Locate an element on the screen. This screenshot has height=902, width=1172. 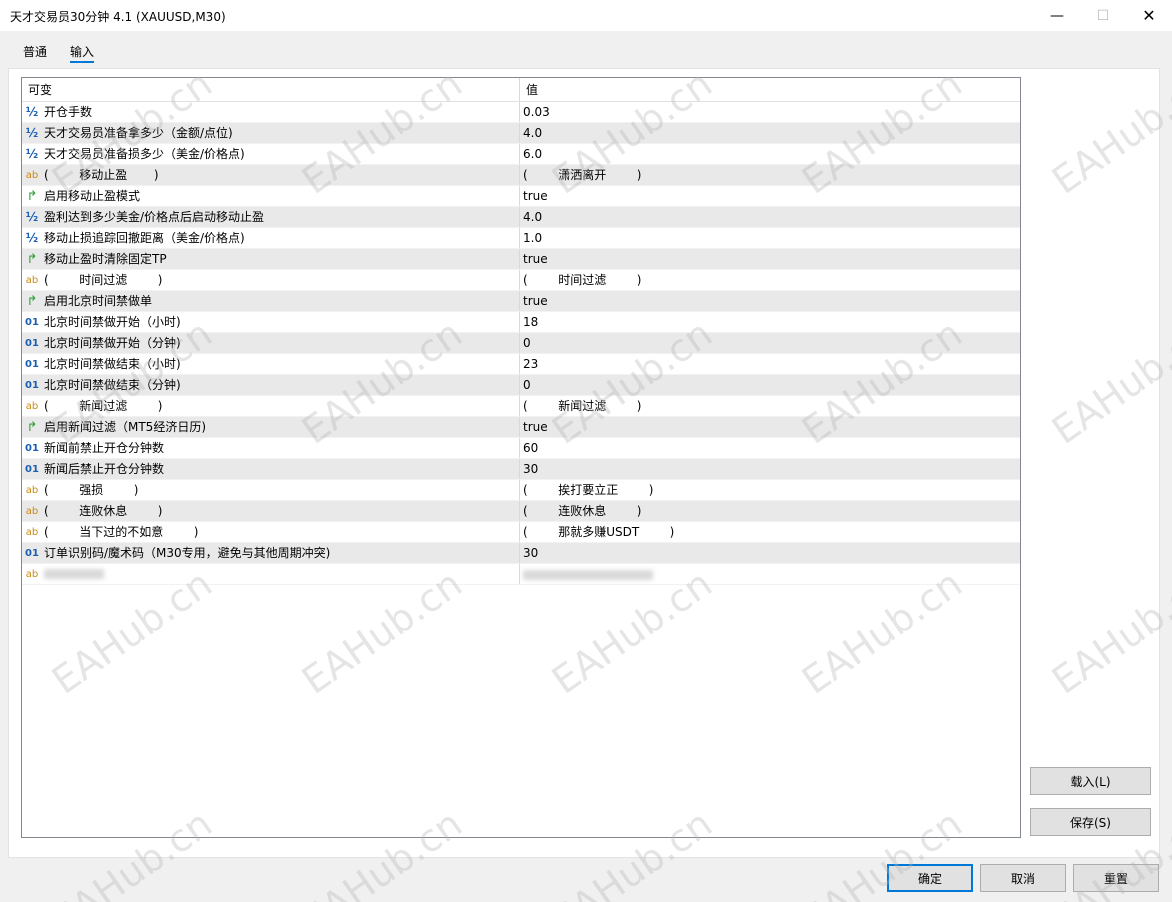
variable-cell: ↱ 启用北京时间禁做单 is located at coordinates (271, 301).